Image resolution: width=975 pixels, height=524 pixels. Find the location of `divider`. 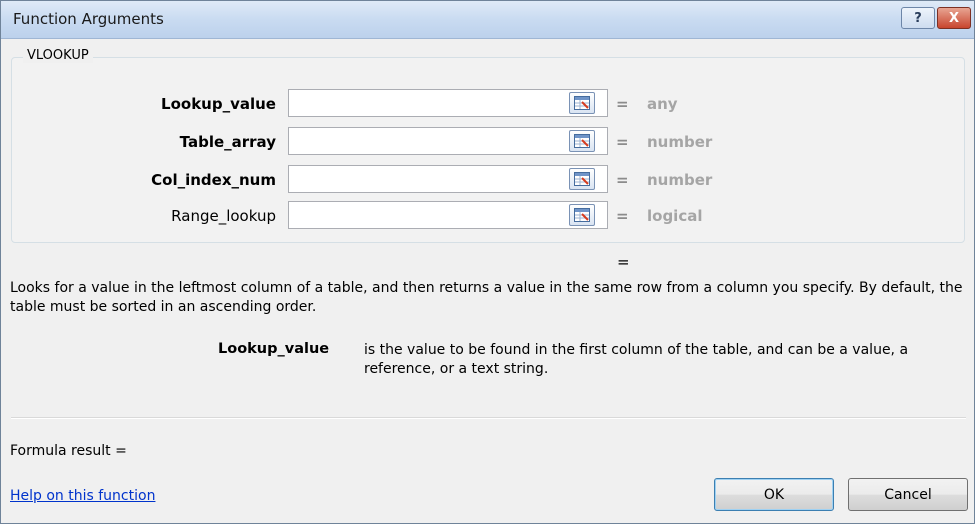

divider is located at coordinates (488, 418).